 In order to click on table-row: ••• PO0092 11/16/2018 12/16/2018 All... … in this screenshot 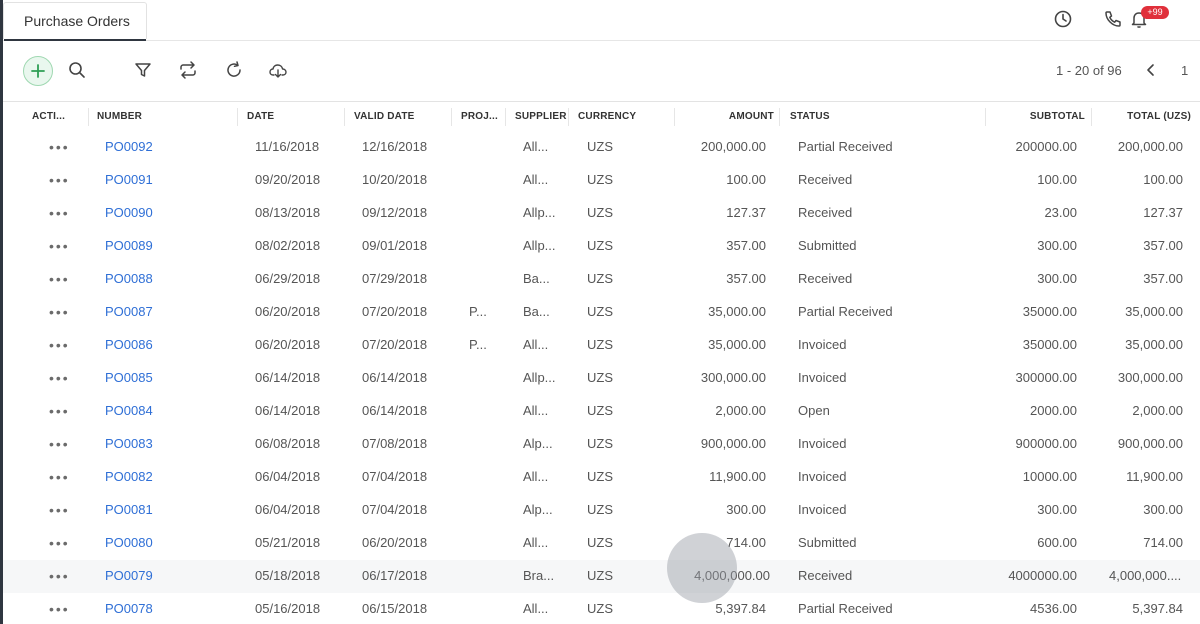, I will do `click(601, 148)`.